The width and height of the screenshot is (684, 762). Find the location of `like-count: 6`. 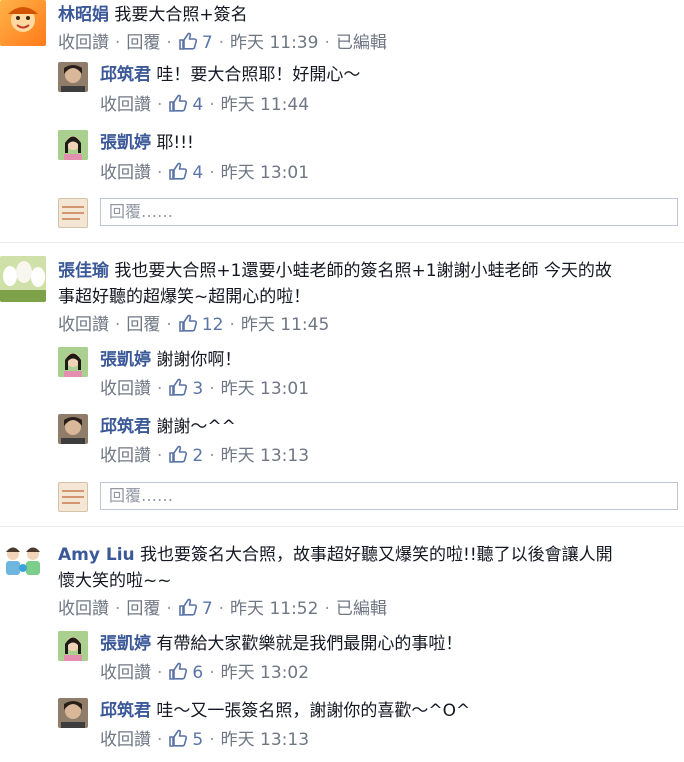

like-count: 6 is located at coordinates (197, 673).